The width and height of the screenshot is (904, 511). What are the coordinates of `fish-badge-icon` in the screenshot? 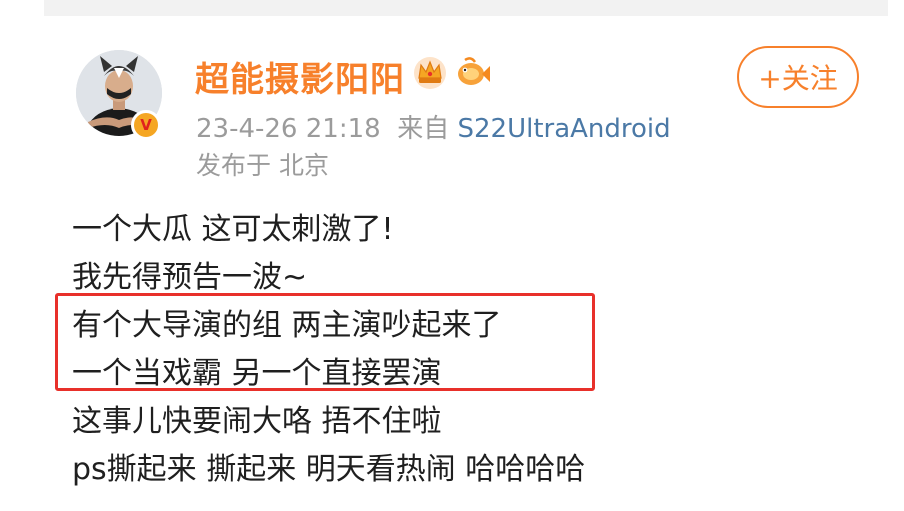 It's located at (474, 71).